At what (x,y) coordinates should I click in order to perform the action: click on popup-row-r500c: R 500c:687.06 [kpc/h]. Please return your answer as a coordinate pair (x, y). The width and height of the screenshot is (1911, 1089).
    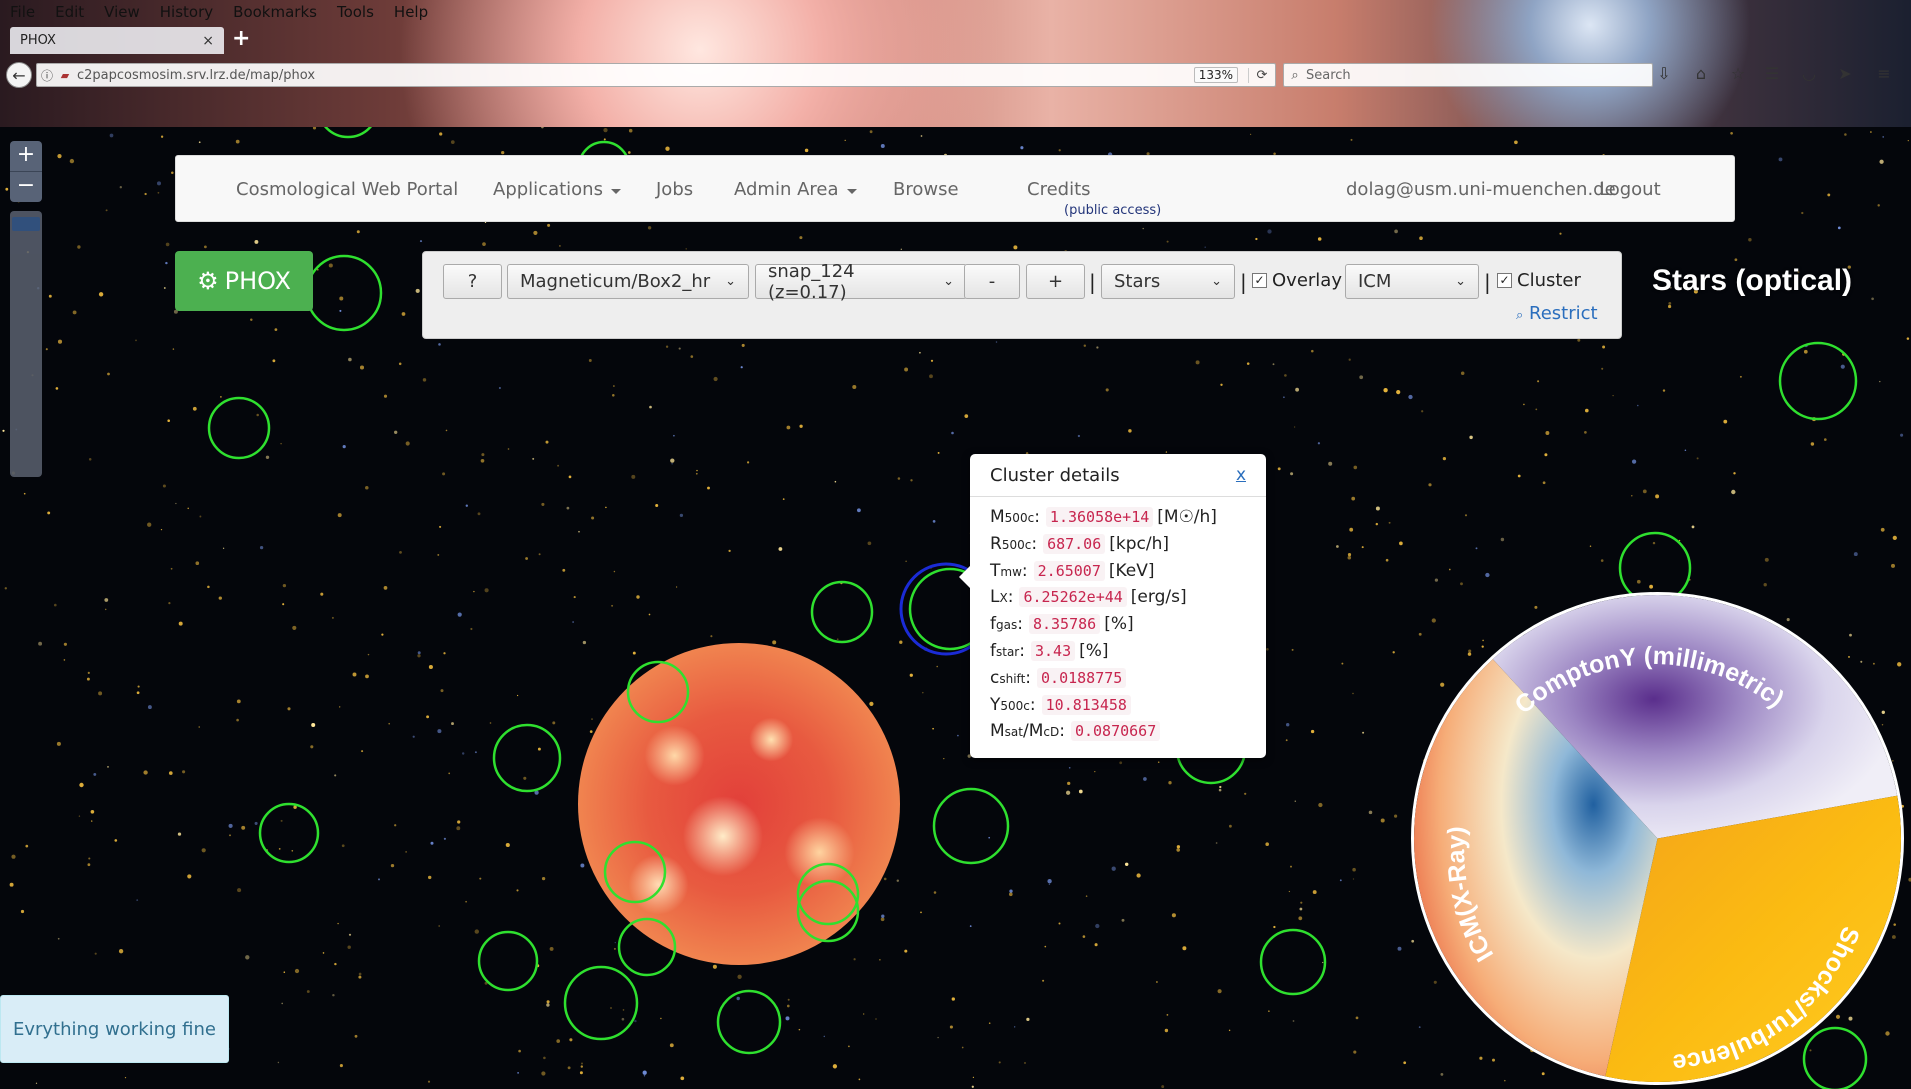
    Looking at the image, I should click on (1079, 543).